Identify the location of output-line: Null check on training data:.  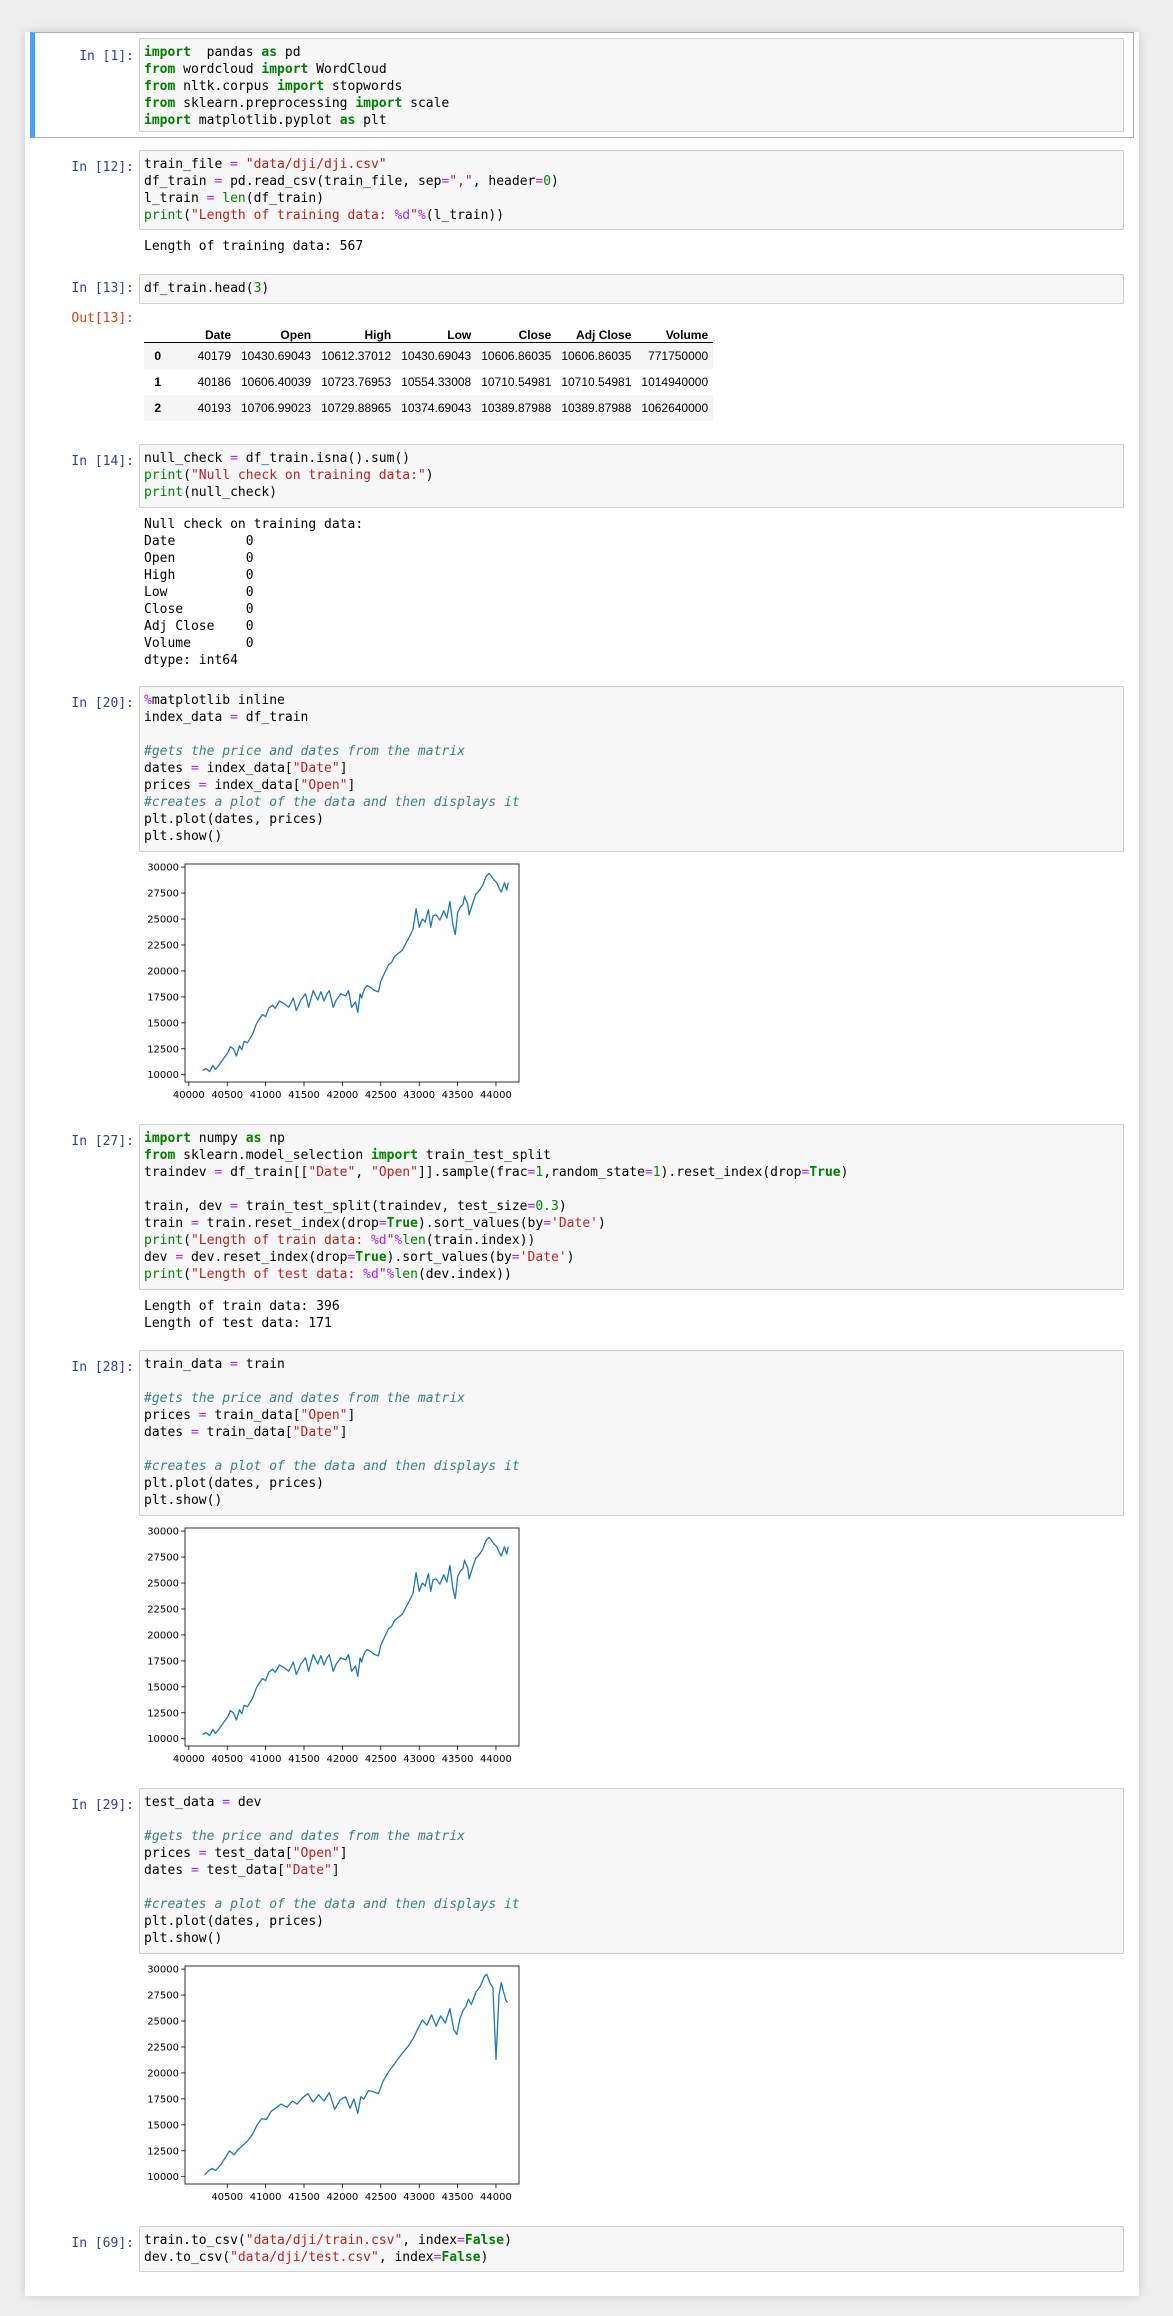
(254, 524).